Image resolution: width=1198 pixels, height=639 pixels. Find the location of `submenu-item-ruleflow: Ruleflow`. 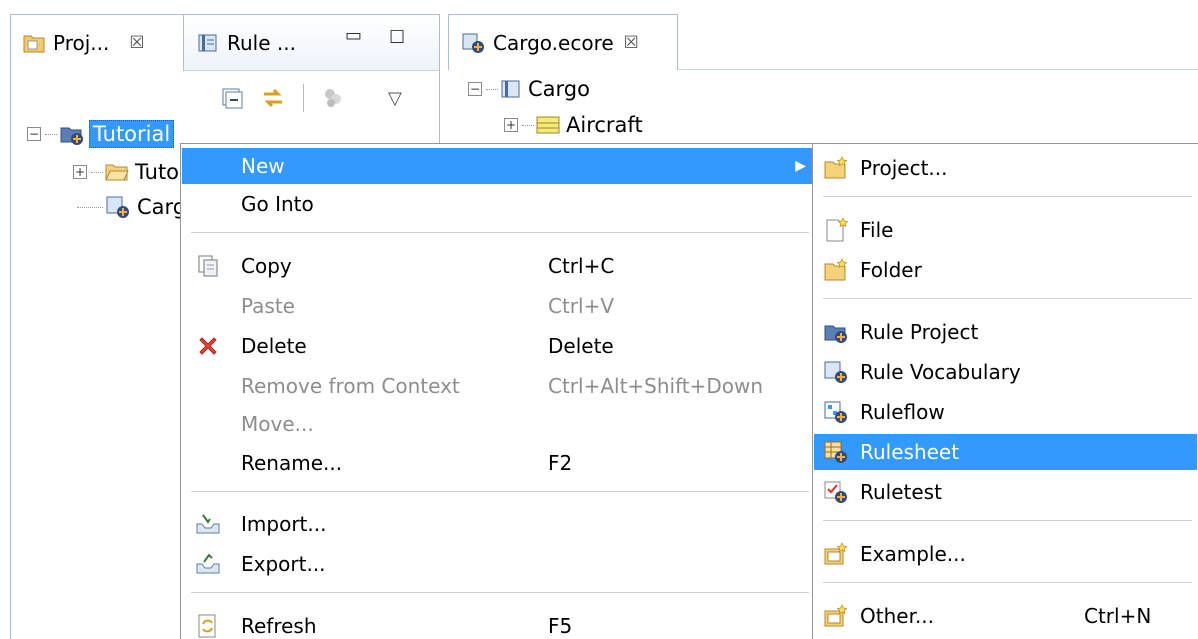

submenu-item-ruleflow: Ruleflow is located at coordinates (1005, 412).